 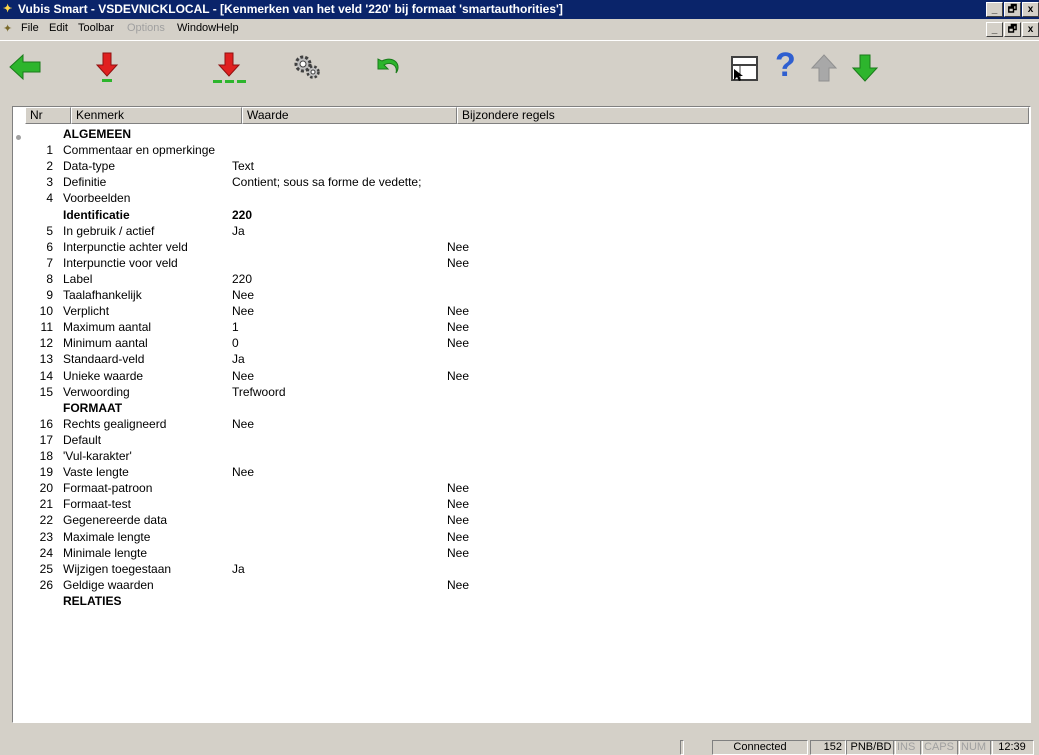 I want to click on status-database: PNB/BD, so click(x=871, y=747).